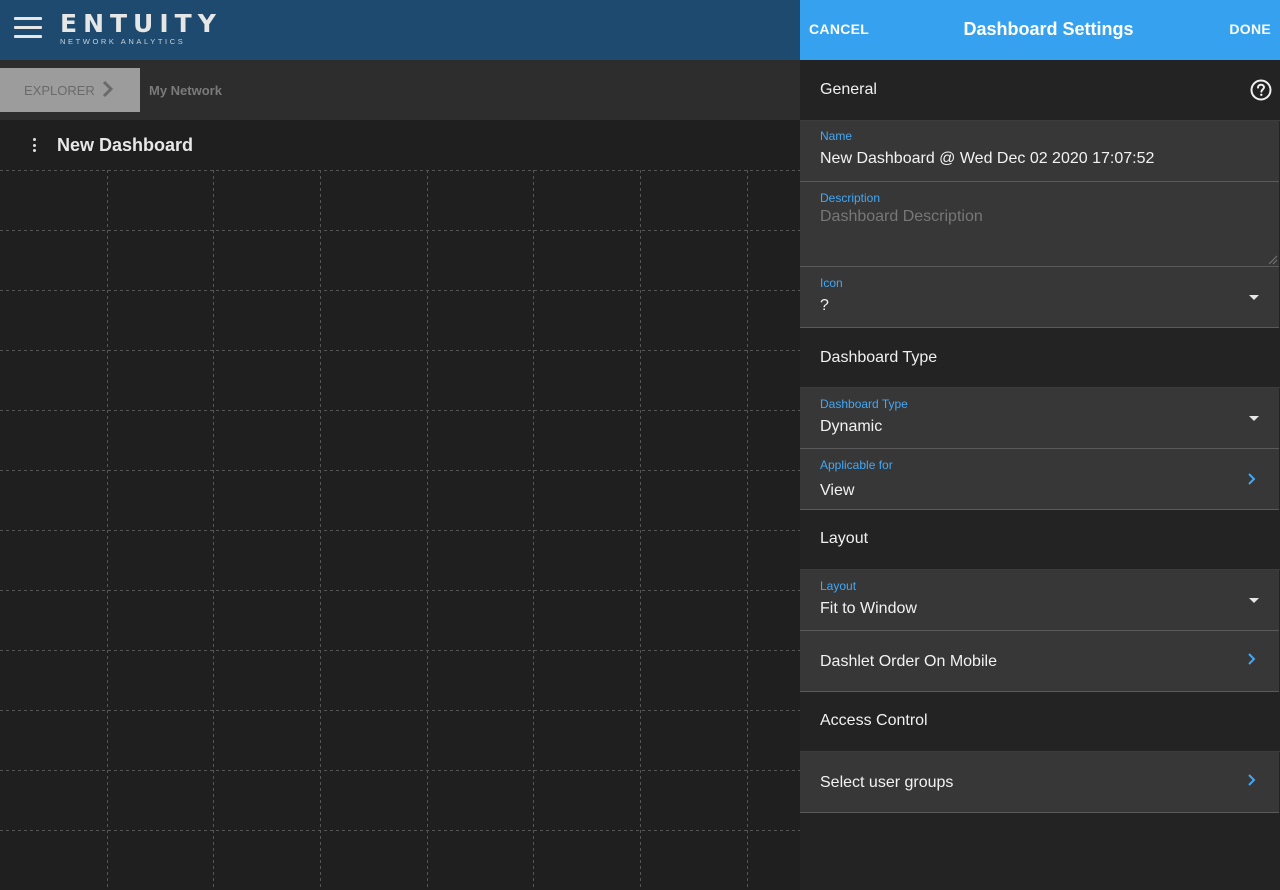  Describe the element at coordinates (1039, 297) in the screenshot. I see `icon-select: Icon ?` at that location.